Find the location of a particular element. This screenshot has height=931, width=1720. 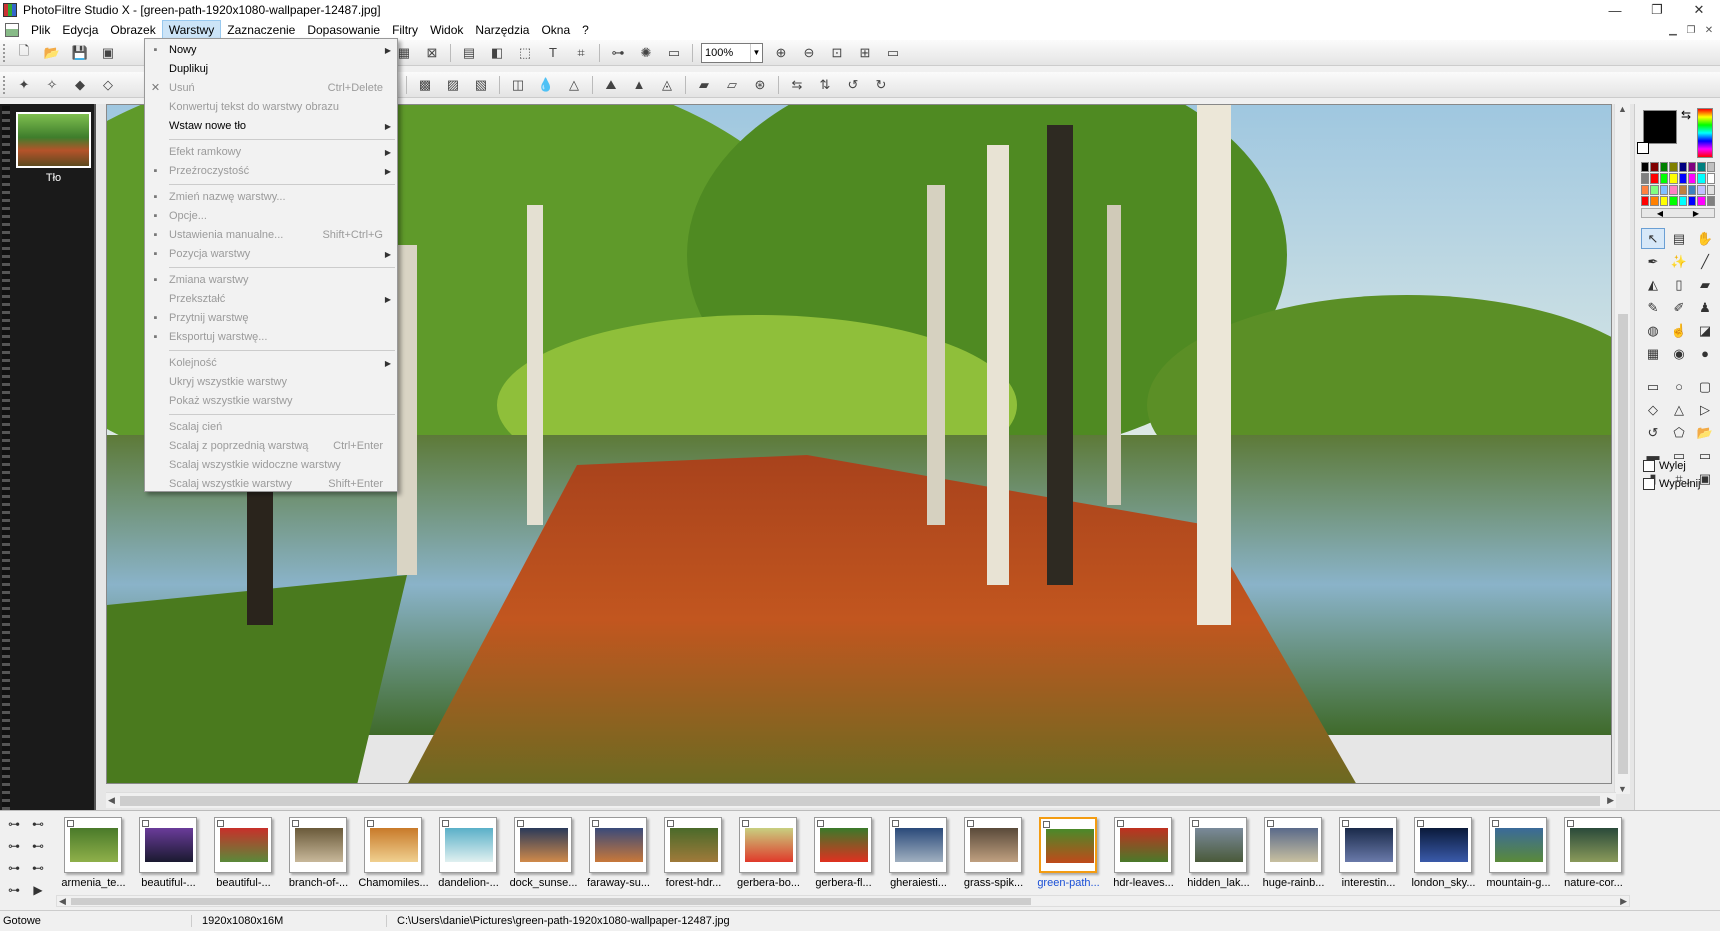

menu-item: Pokaż wszystkie warstwy is located at coordinates (271, 401).